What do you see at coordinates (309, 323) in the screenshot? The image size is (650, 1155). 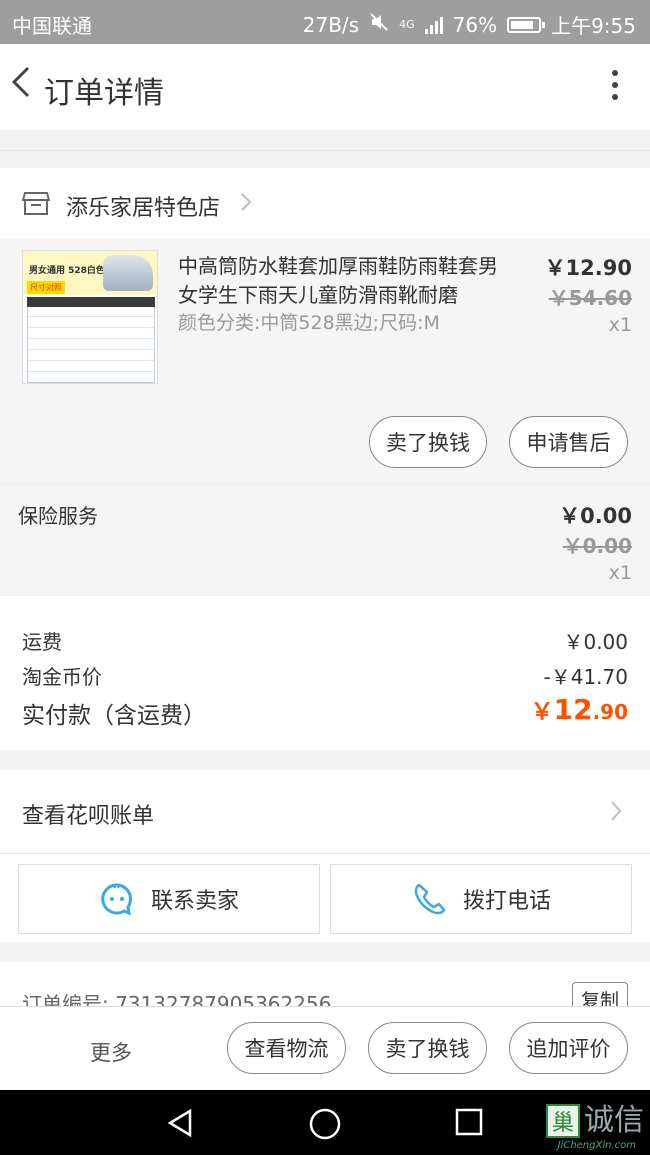 I see `product-sku: 颜色分类:中筒528黑边;尺码:M` at bounding box center [309, 323].